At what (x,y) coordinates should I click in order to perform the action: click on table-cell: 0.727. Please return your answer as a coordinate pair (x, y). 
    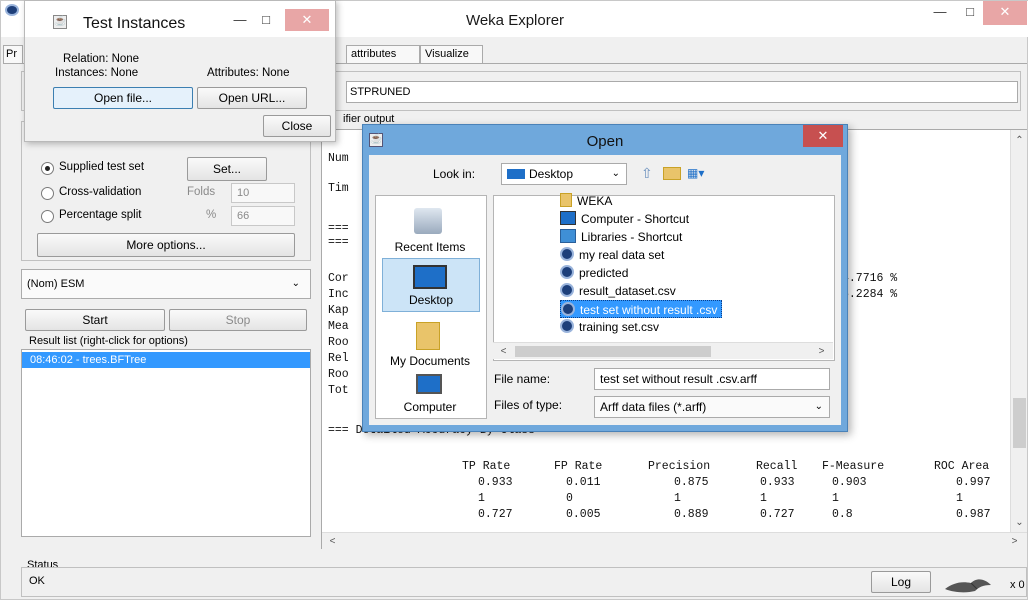
    Looking at the image, I should click on (777, 514).